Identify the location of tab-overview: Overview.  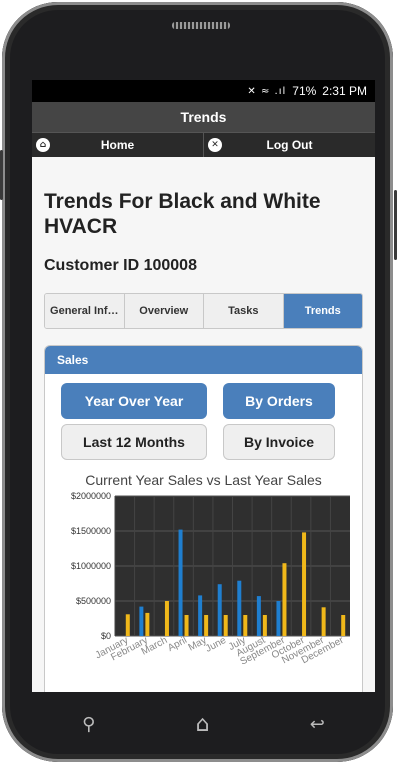
(164, 311).